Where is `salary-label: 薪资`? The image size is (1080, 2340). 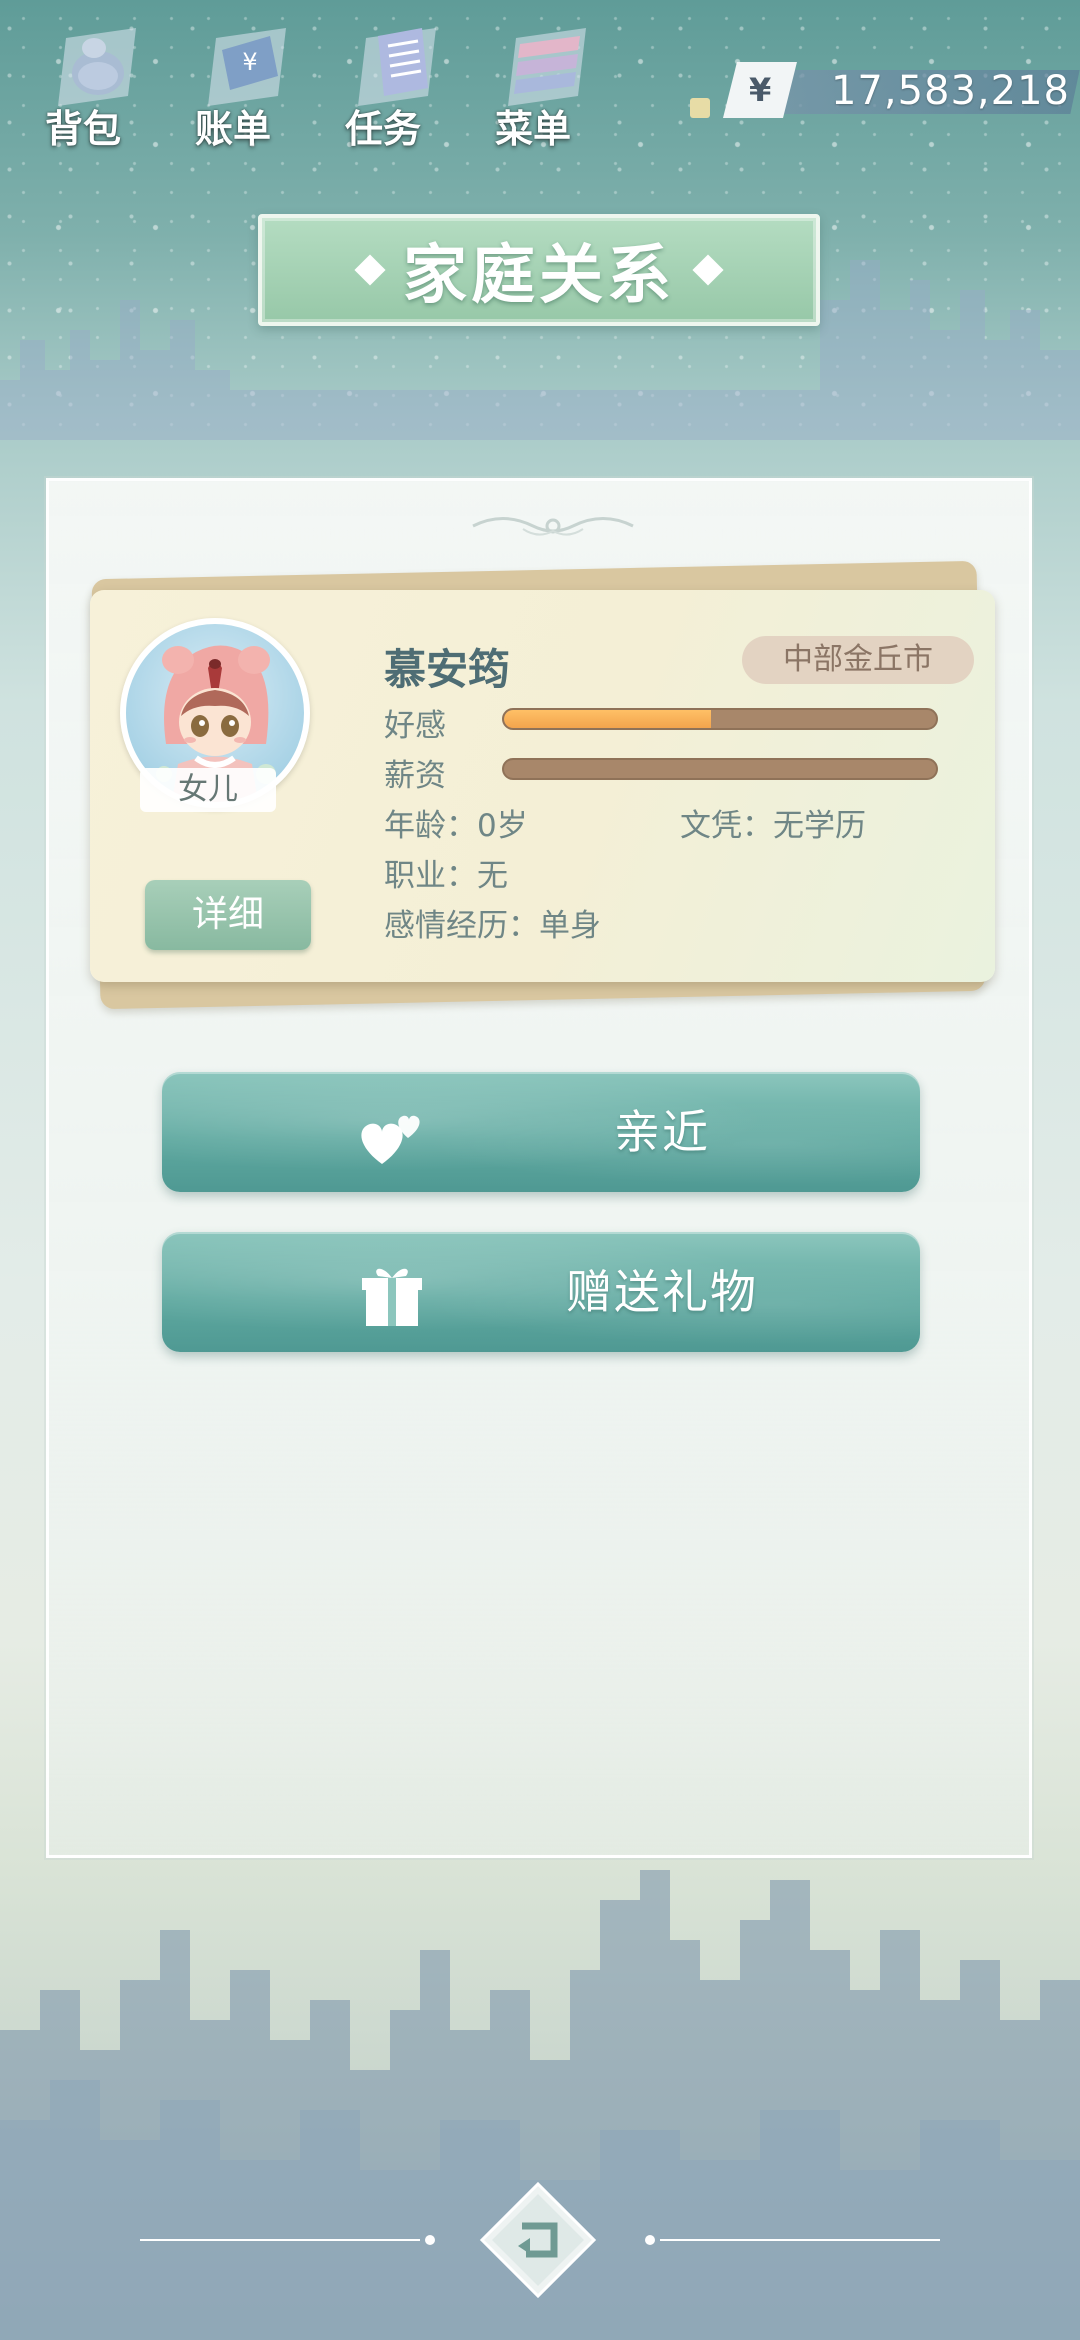 salary-label: 薪资 is located at coordinates (415, 776).